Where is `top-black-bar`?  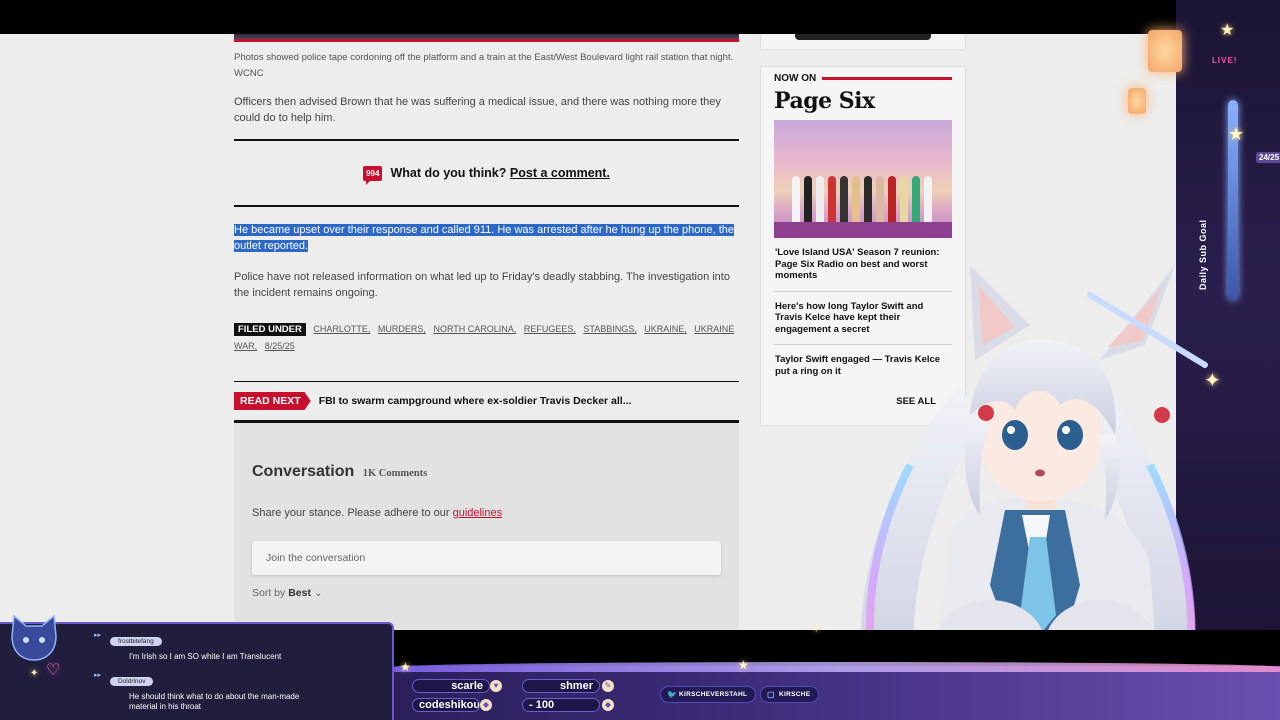
top-black-bar is located at coordinates (640, 17).